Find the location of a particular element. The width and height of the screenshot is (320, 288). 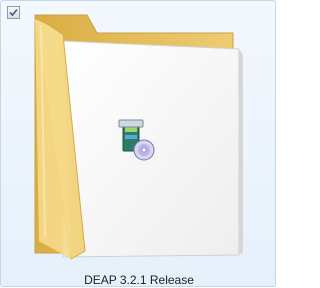

folder-name-label: DEAP 3.2.1 Release is located at coordinates (139, 280).